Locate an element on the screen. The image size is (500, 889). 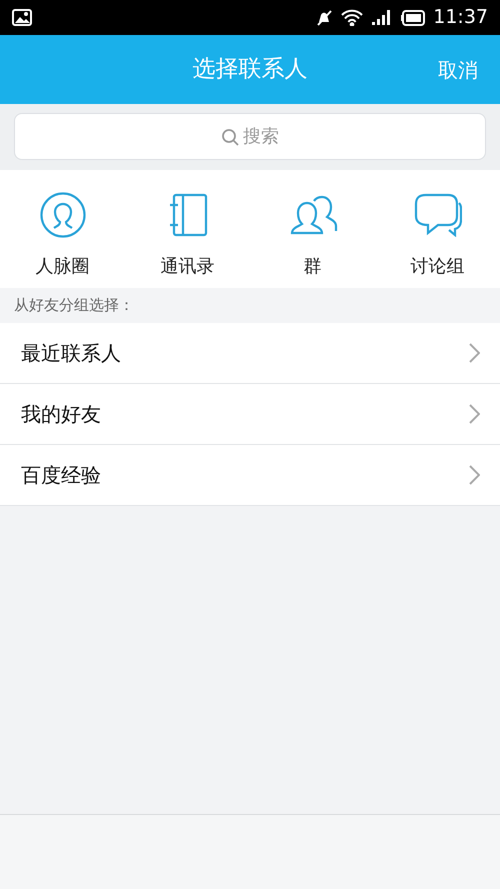
section-label: 从好友分组选择： is located at coordinates (74, 305).